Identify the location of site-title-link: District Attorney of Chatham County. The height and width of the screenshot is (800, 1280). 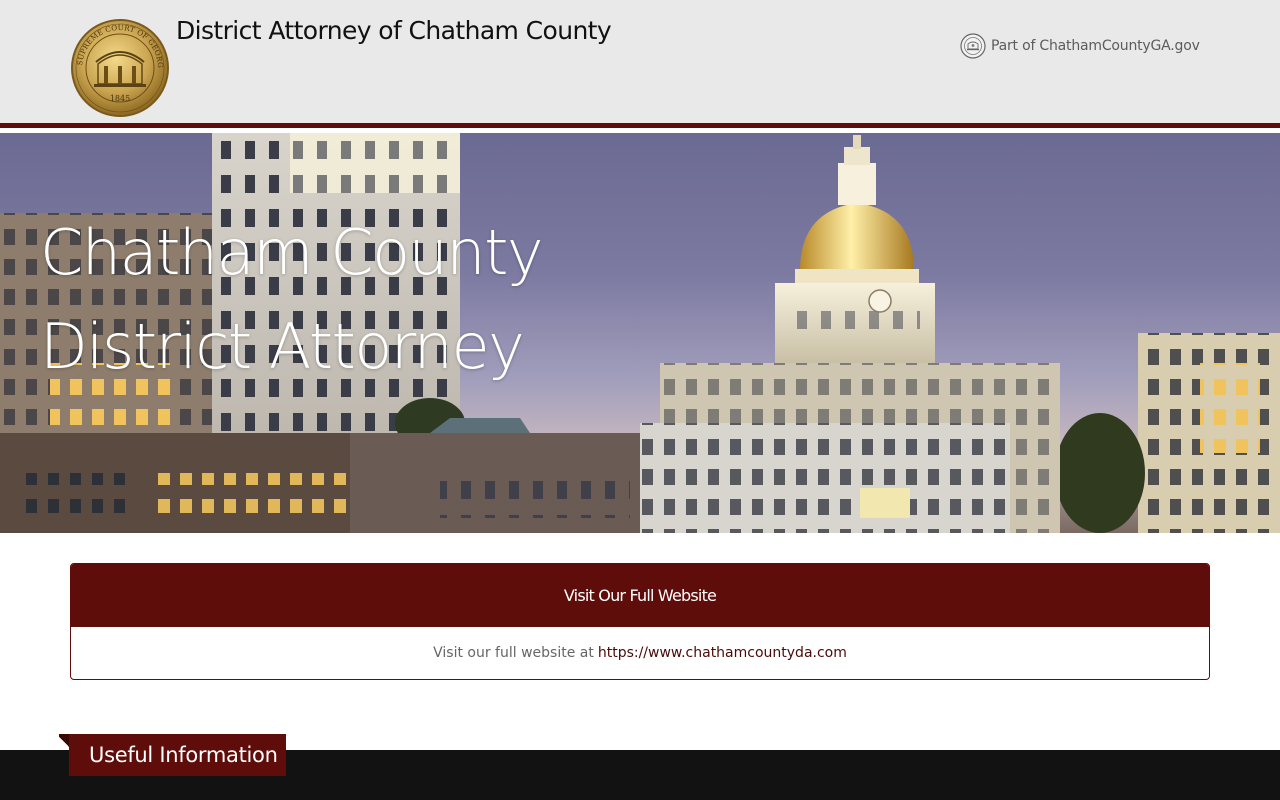
(394, 30).